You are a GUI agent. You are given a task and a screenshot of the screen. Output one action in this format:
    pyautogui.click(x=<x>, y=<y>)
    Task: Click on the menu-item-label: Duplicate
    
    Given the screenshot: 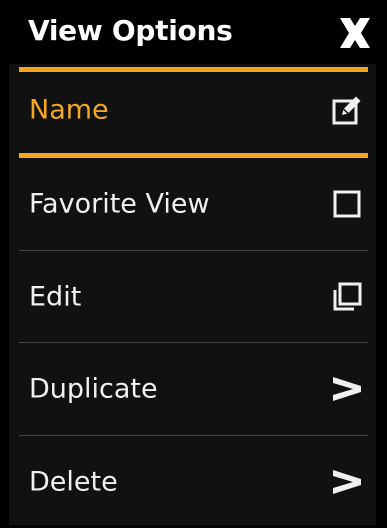 What is the action you would take?
    pyautogui.click(x=93, y=389)
    